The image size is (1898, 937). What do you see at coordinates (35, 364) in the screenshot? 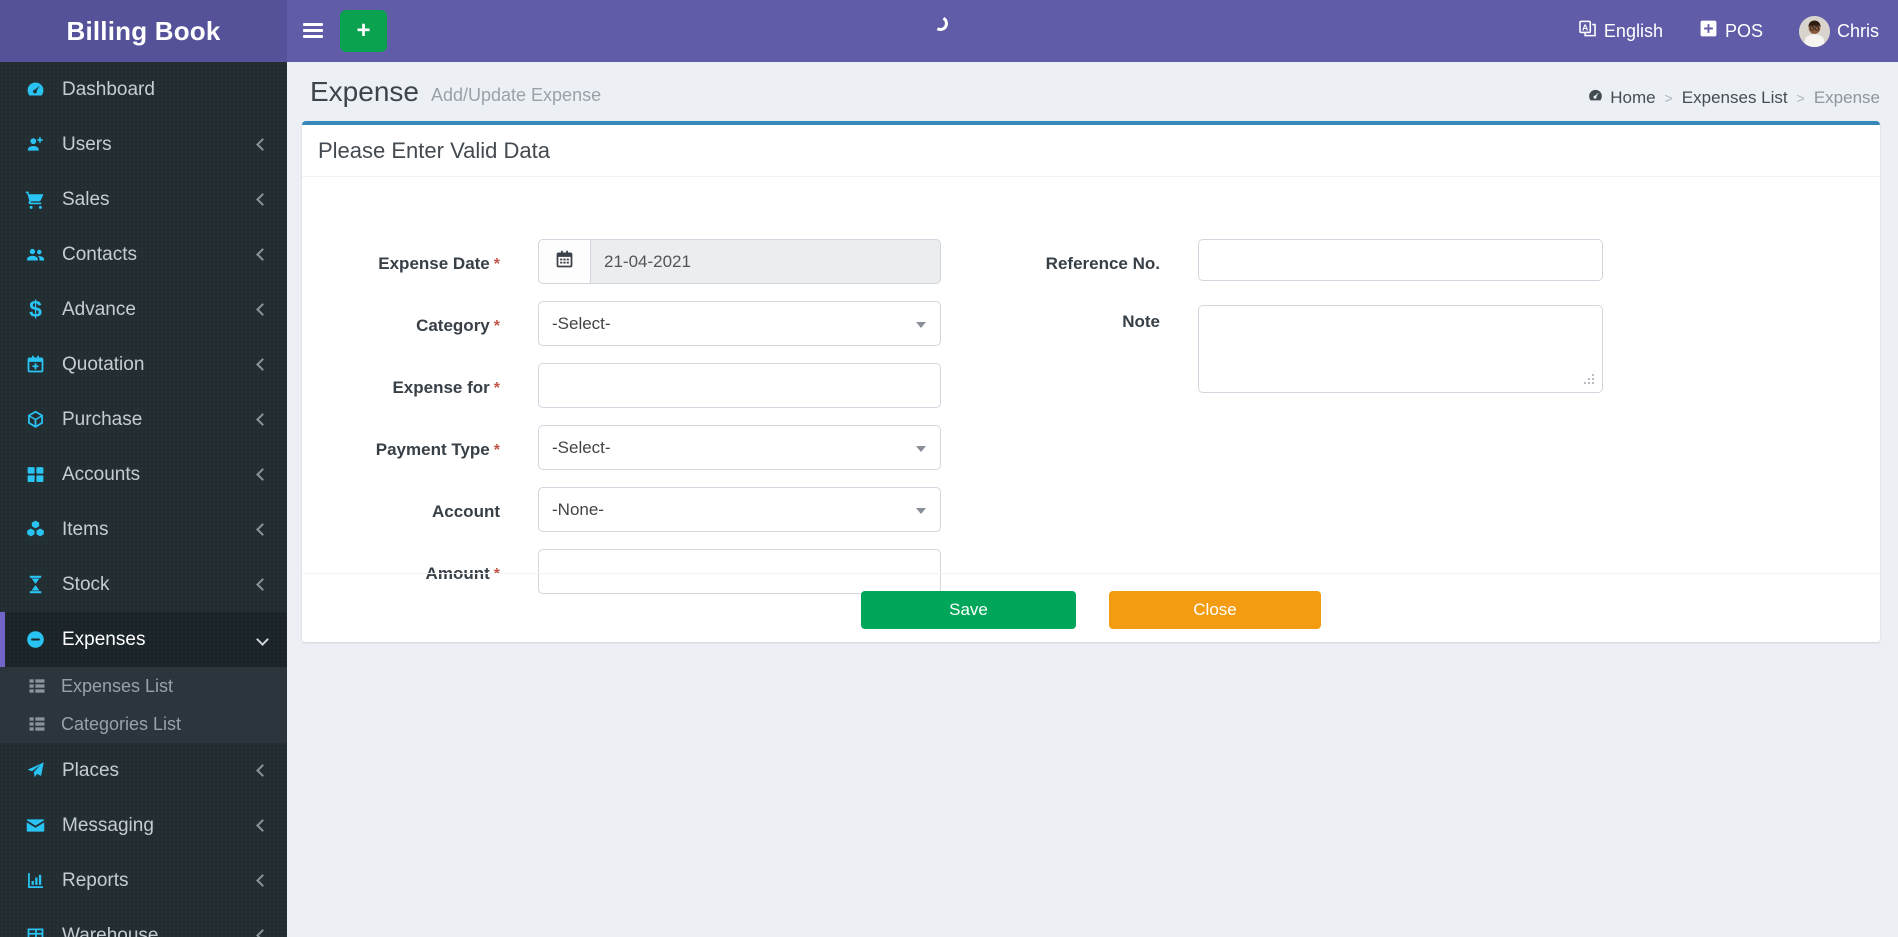
I see `calendar-plus-icon` at bounding box center [35, 364].